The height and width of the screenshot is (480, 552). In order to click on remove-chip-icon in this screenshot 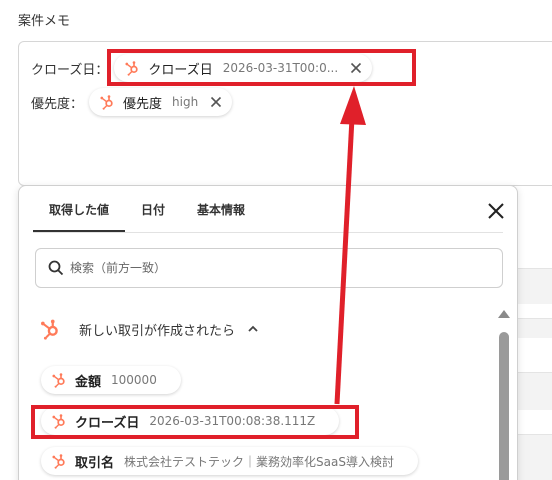, I will do `click(216, 102)`.